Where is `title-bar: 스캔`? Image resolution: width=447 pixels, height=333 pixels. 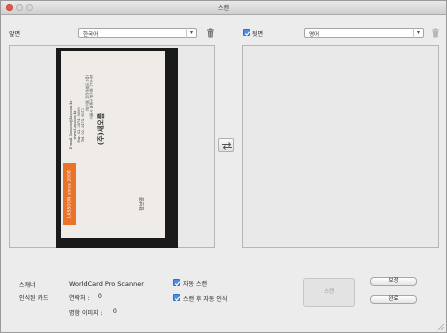
title-bar: 스캔 is located at coordinates (223, 8).